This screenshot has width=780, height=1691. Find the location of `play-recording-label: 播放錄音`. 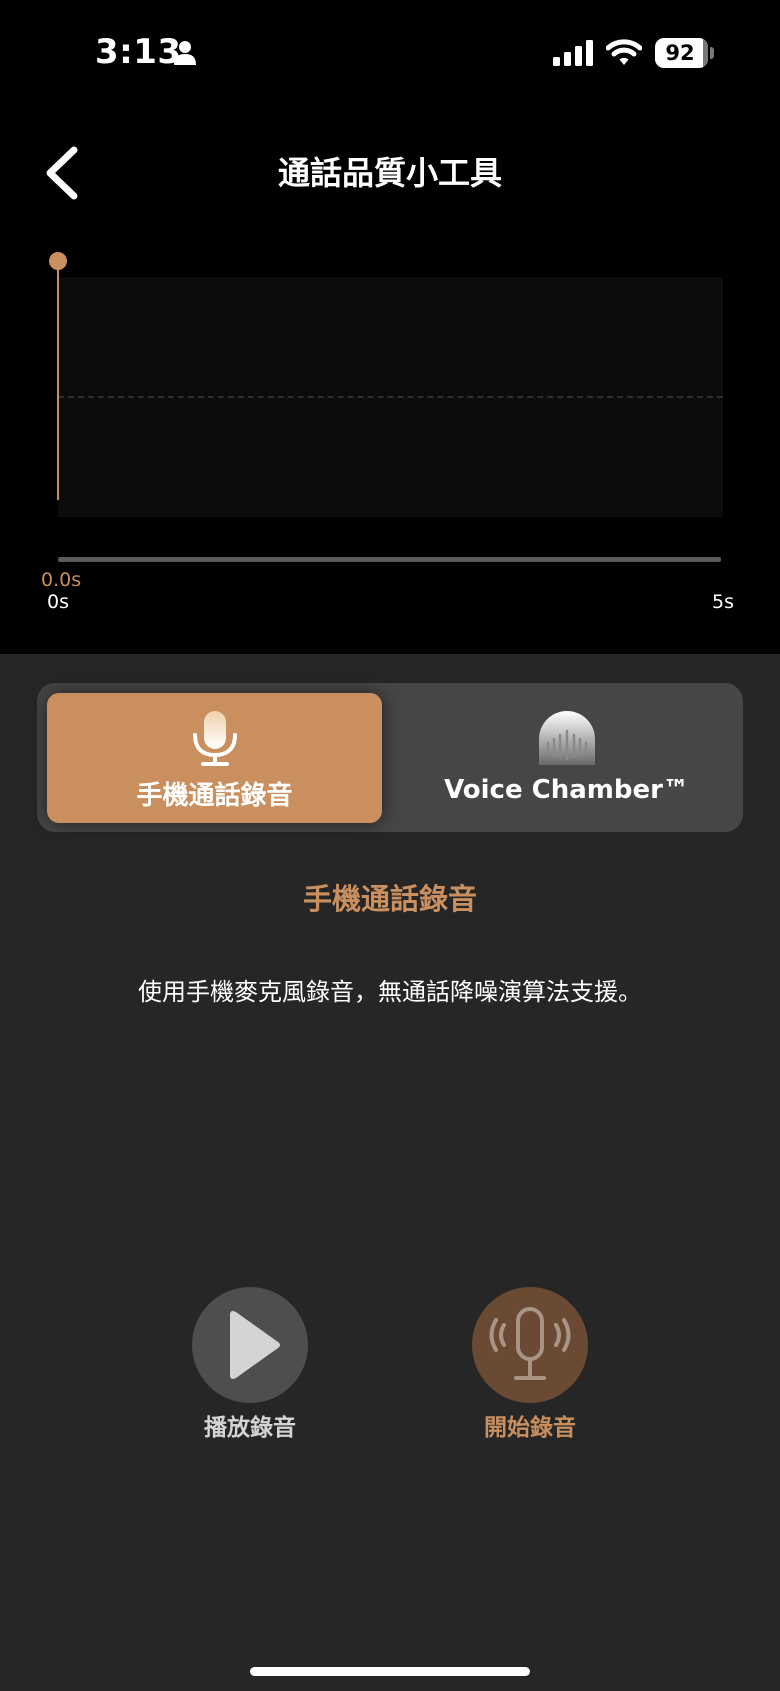

play-recording-label: 播放錄音 is located at coordinates (250, 1428).